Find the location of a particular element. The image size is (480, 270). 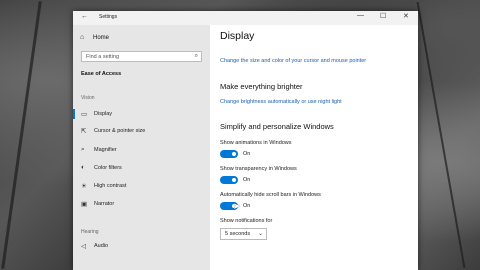

search-input: Find a setting ⌕ is located at coordinates (141, 56).